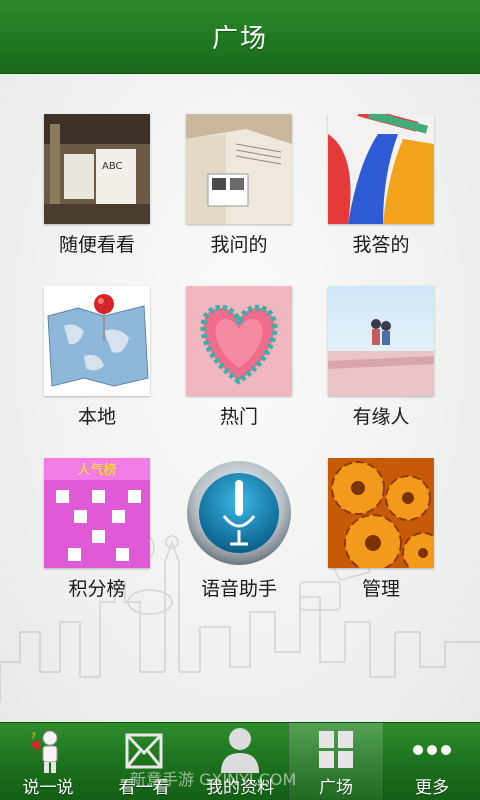  What do you see at coordinates (239, 513) in the screenshot?
I see `microphone-icon` at bounding box center [239, 513].